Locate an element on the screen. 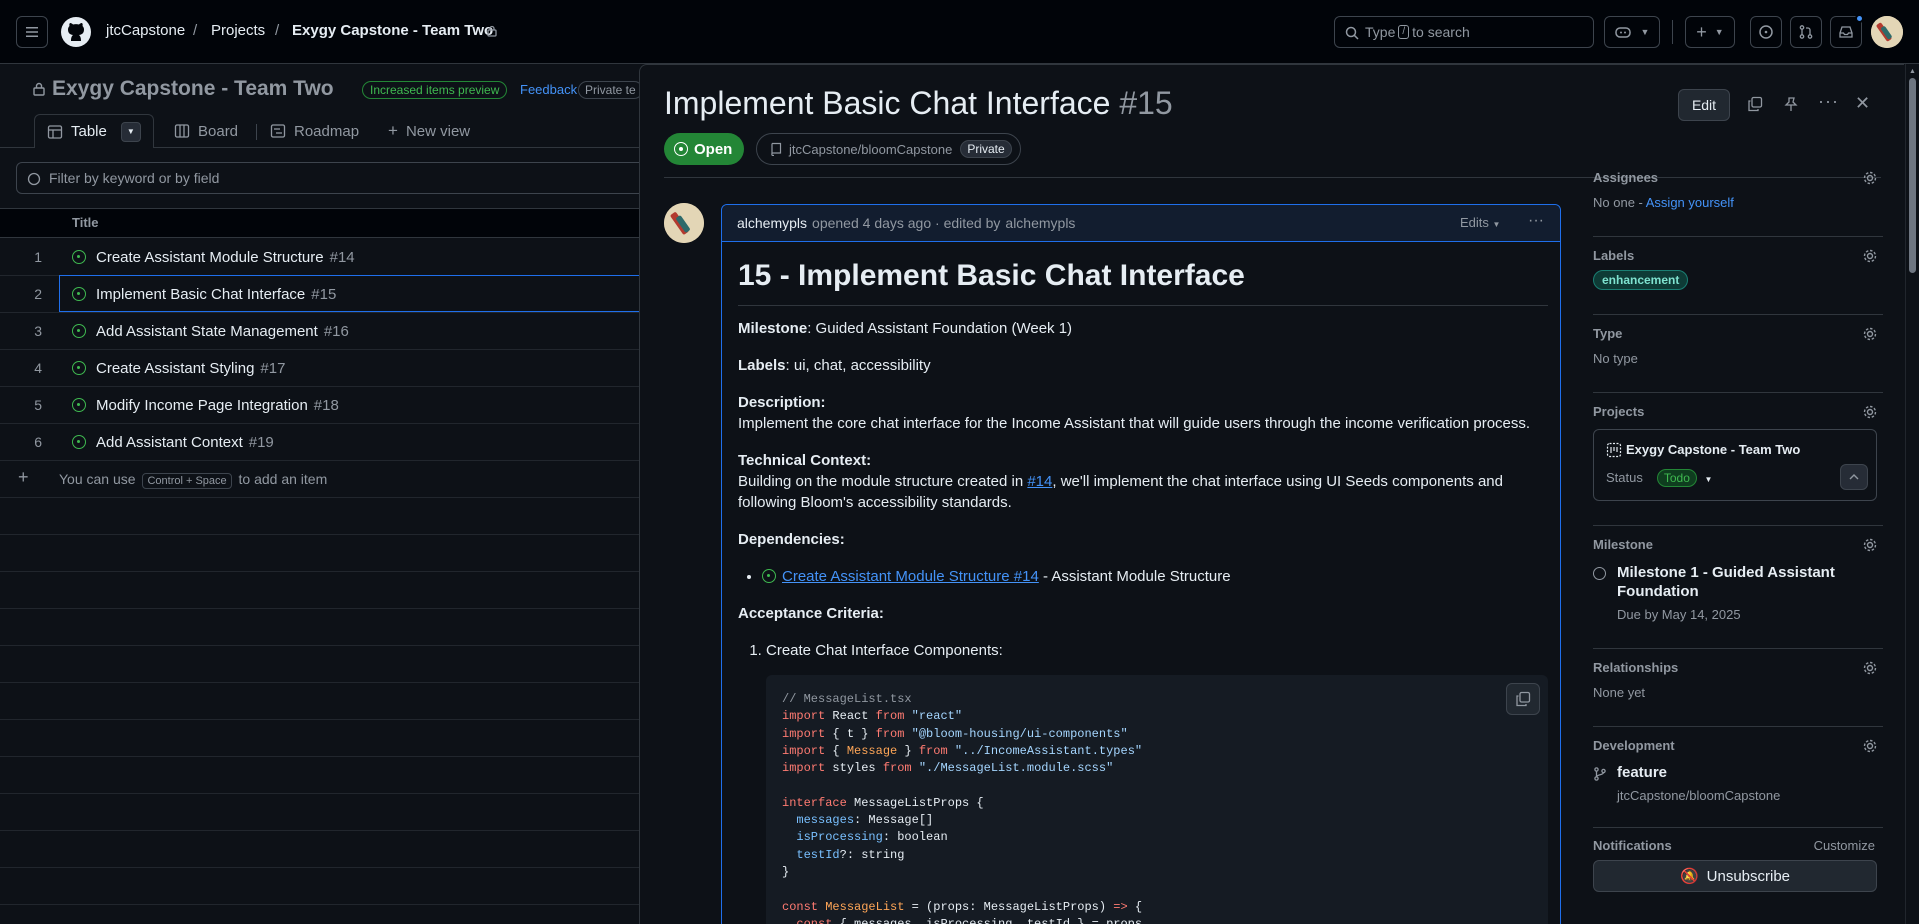  table-row-selected: 2 Implement Basic Chat Interface #15 is located at coordinates (324, 294).